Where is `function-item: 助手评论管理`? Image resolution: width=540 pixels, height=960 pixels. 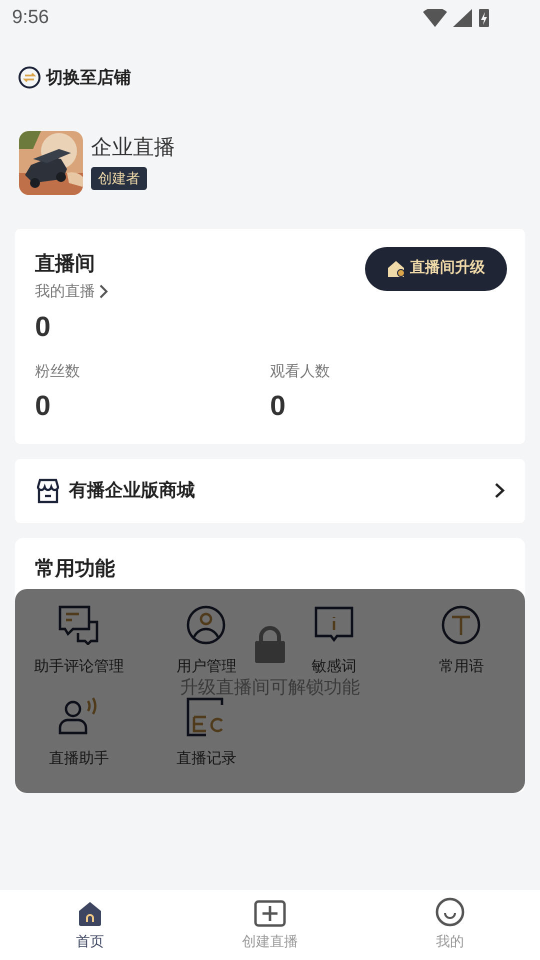
function-item: 助手评论管理 is located at coordinates (78, 641).